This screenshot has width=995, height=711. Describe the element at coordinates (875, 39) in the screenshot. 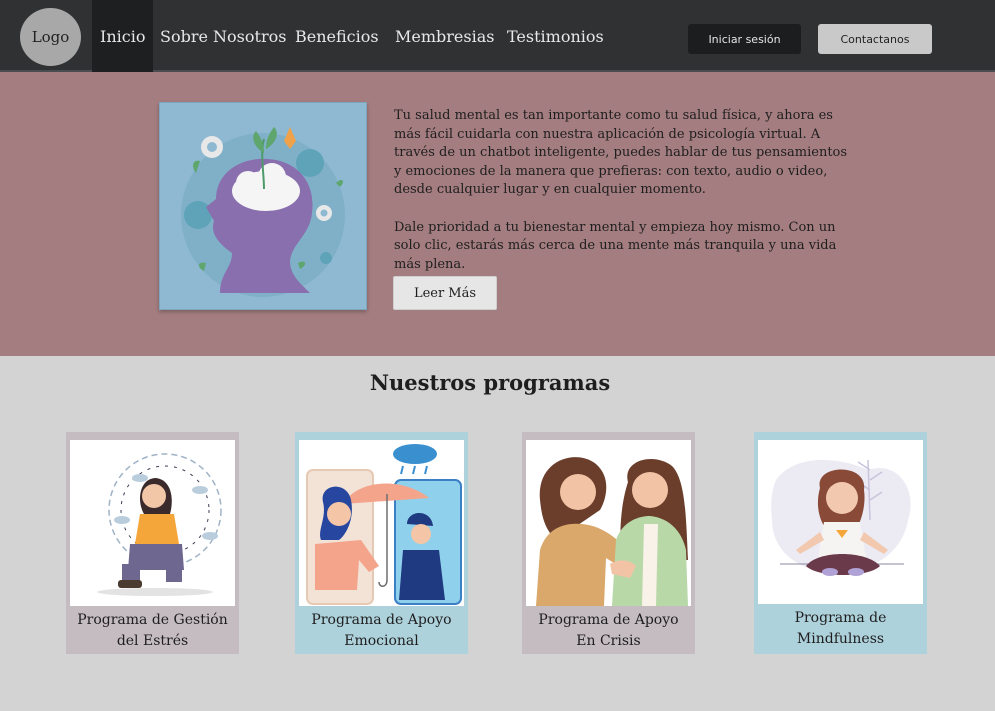

I see `contact-button: Contactanos` at that location.